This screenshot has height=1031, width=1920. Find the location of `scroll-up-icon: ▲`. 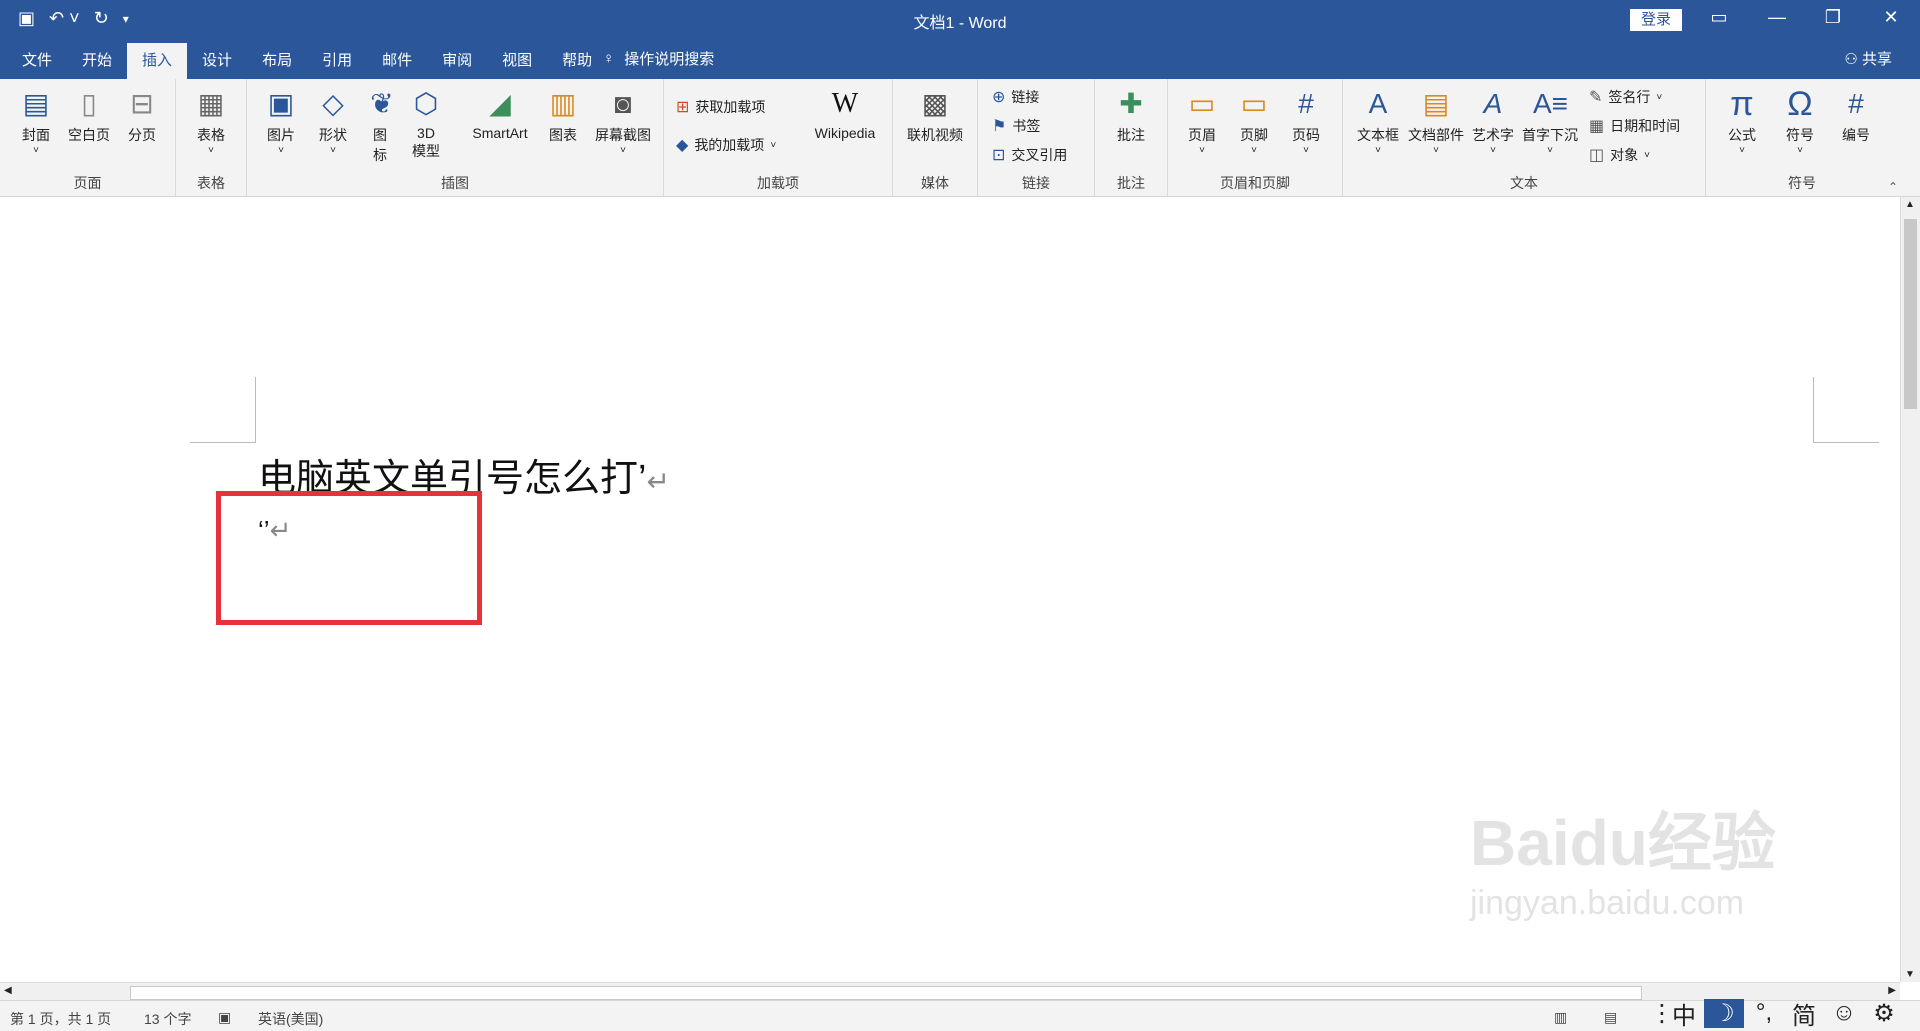

scroll-up-icon: ▲ is located at coordinates (1910, 204).